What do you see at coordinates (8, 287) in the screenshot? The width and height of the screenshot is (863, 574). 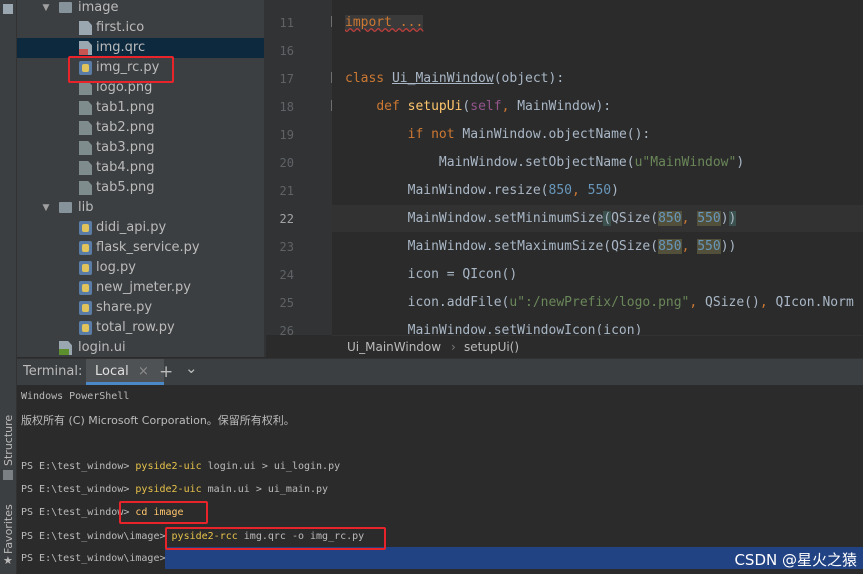 I see `left-tool-strip: Structure Favorites ★` at bounding box center [8, 287].